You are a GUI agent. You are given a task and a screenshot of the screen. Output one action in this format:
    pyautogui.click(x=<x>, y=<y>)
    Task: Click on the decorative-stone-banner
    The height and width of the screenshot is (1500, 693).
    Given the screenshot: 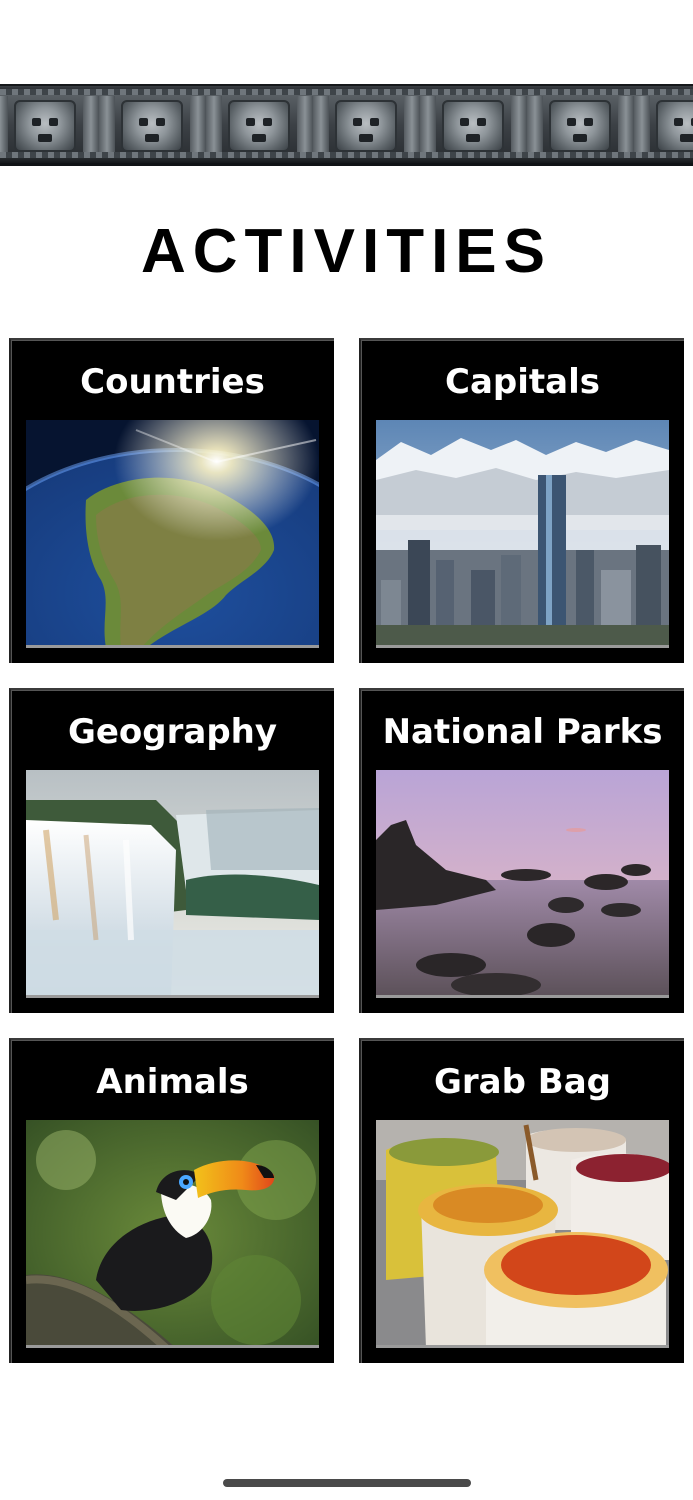 What is the action you would take?
    pyautogui.click(x=346, y=125)
    